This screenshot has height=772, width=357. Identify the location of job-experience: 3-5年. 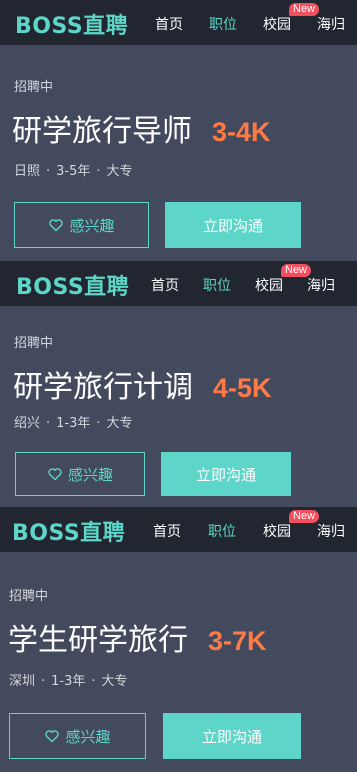
(73, 171).